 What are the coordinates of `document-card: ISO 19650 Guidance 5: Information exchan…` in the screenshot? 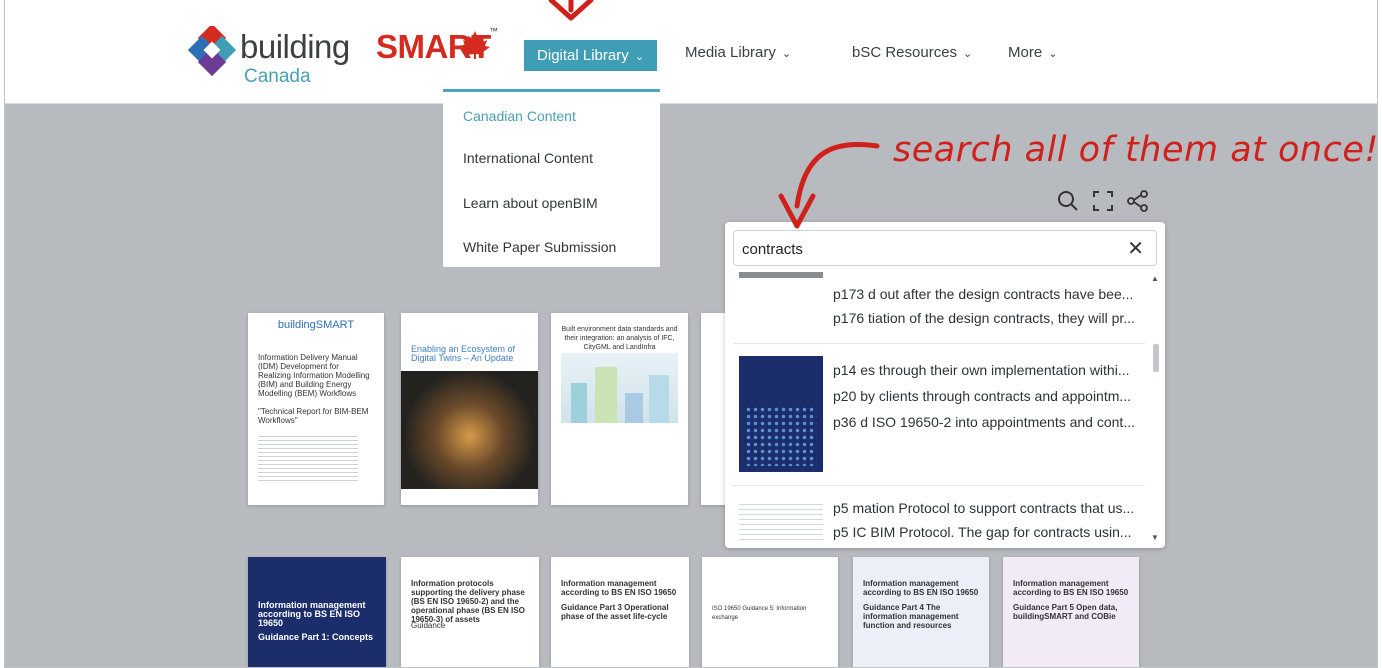 It's located at (770, 612).